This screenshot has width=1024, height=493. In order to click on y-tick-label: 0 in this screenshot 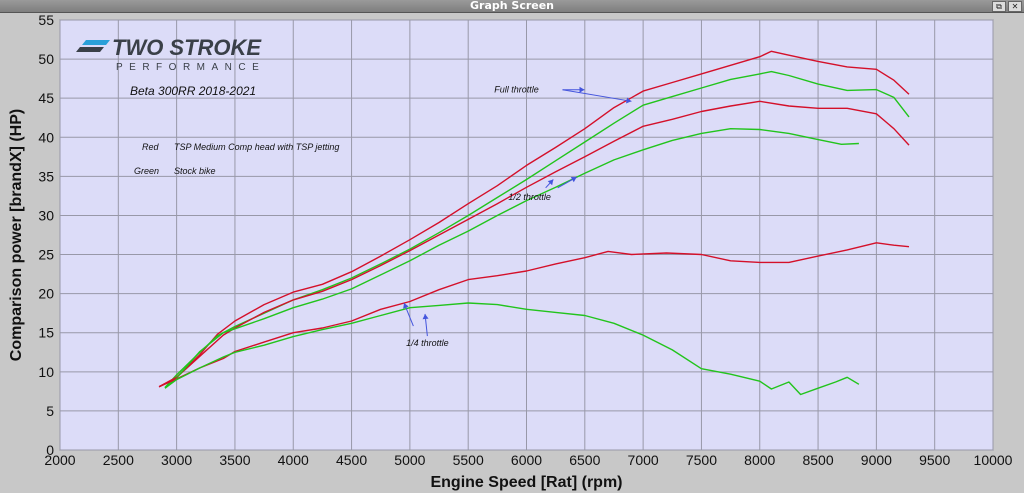, I will do `click(50, 450)`.